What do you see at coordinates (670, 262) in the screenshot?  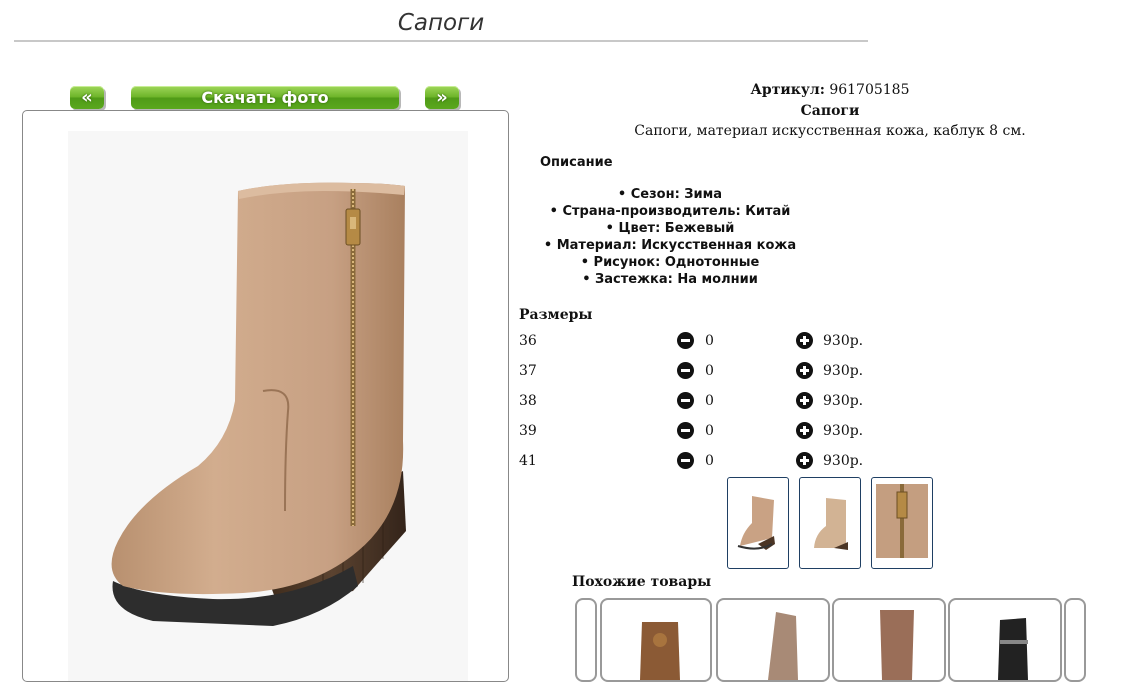 I see `description-item: • Рисунок: Однотонные` at bounding box center [670, 262].